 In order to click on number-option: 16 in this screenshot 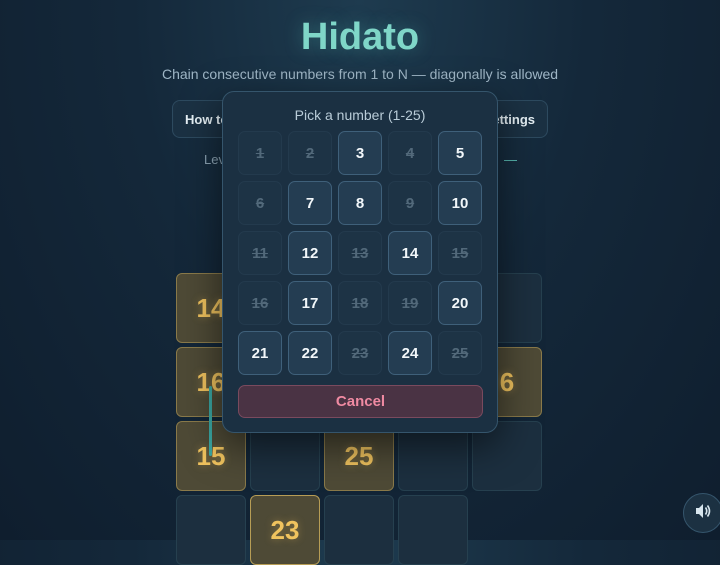, I will do `click(260, 303)`.